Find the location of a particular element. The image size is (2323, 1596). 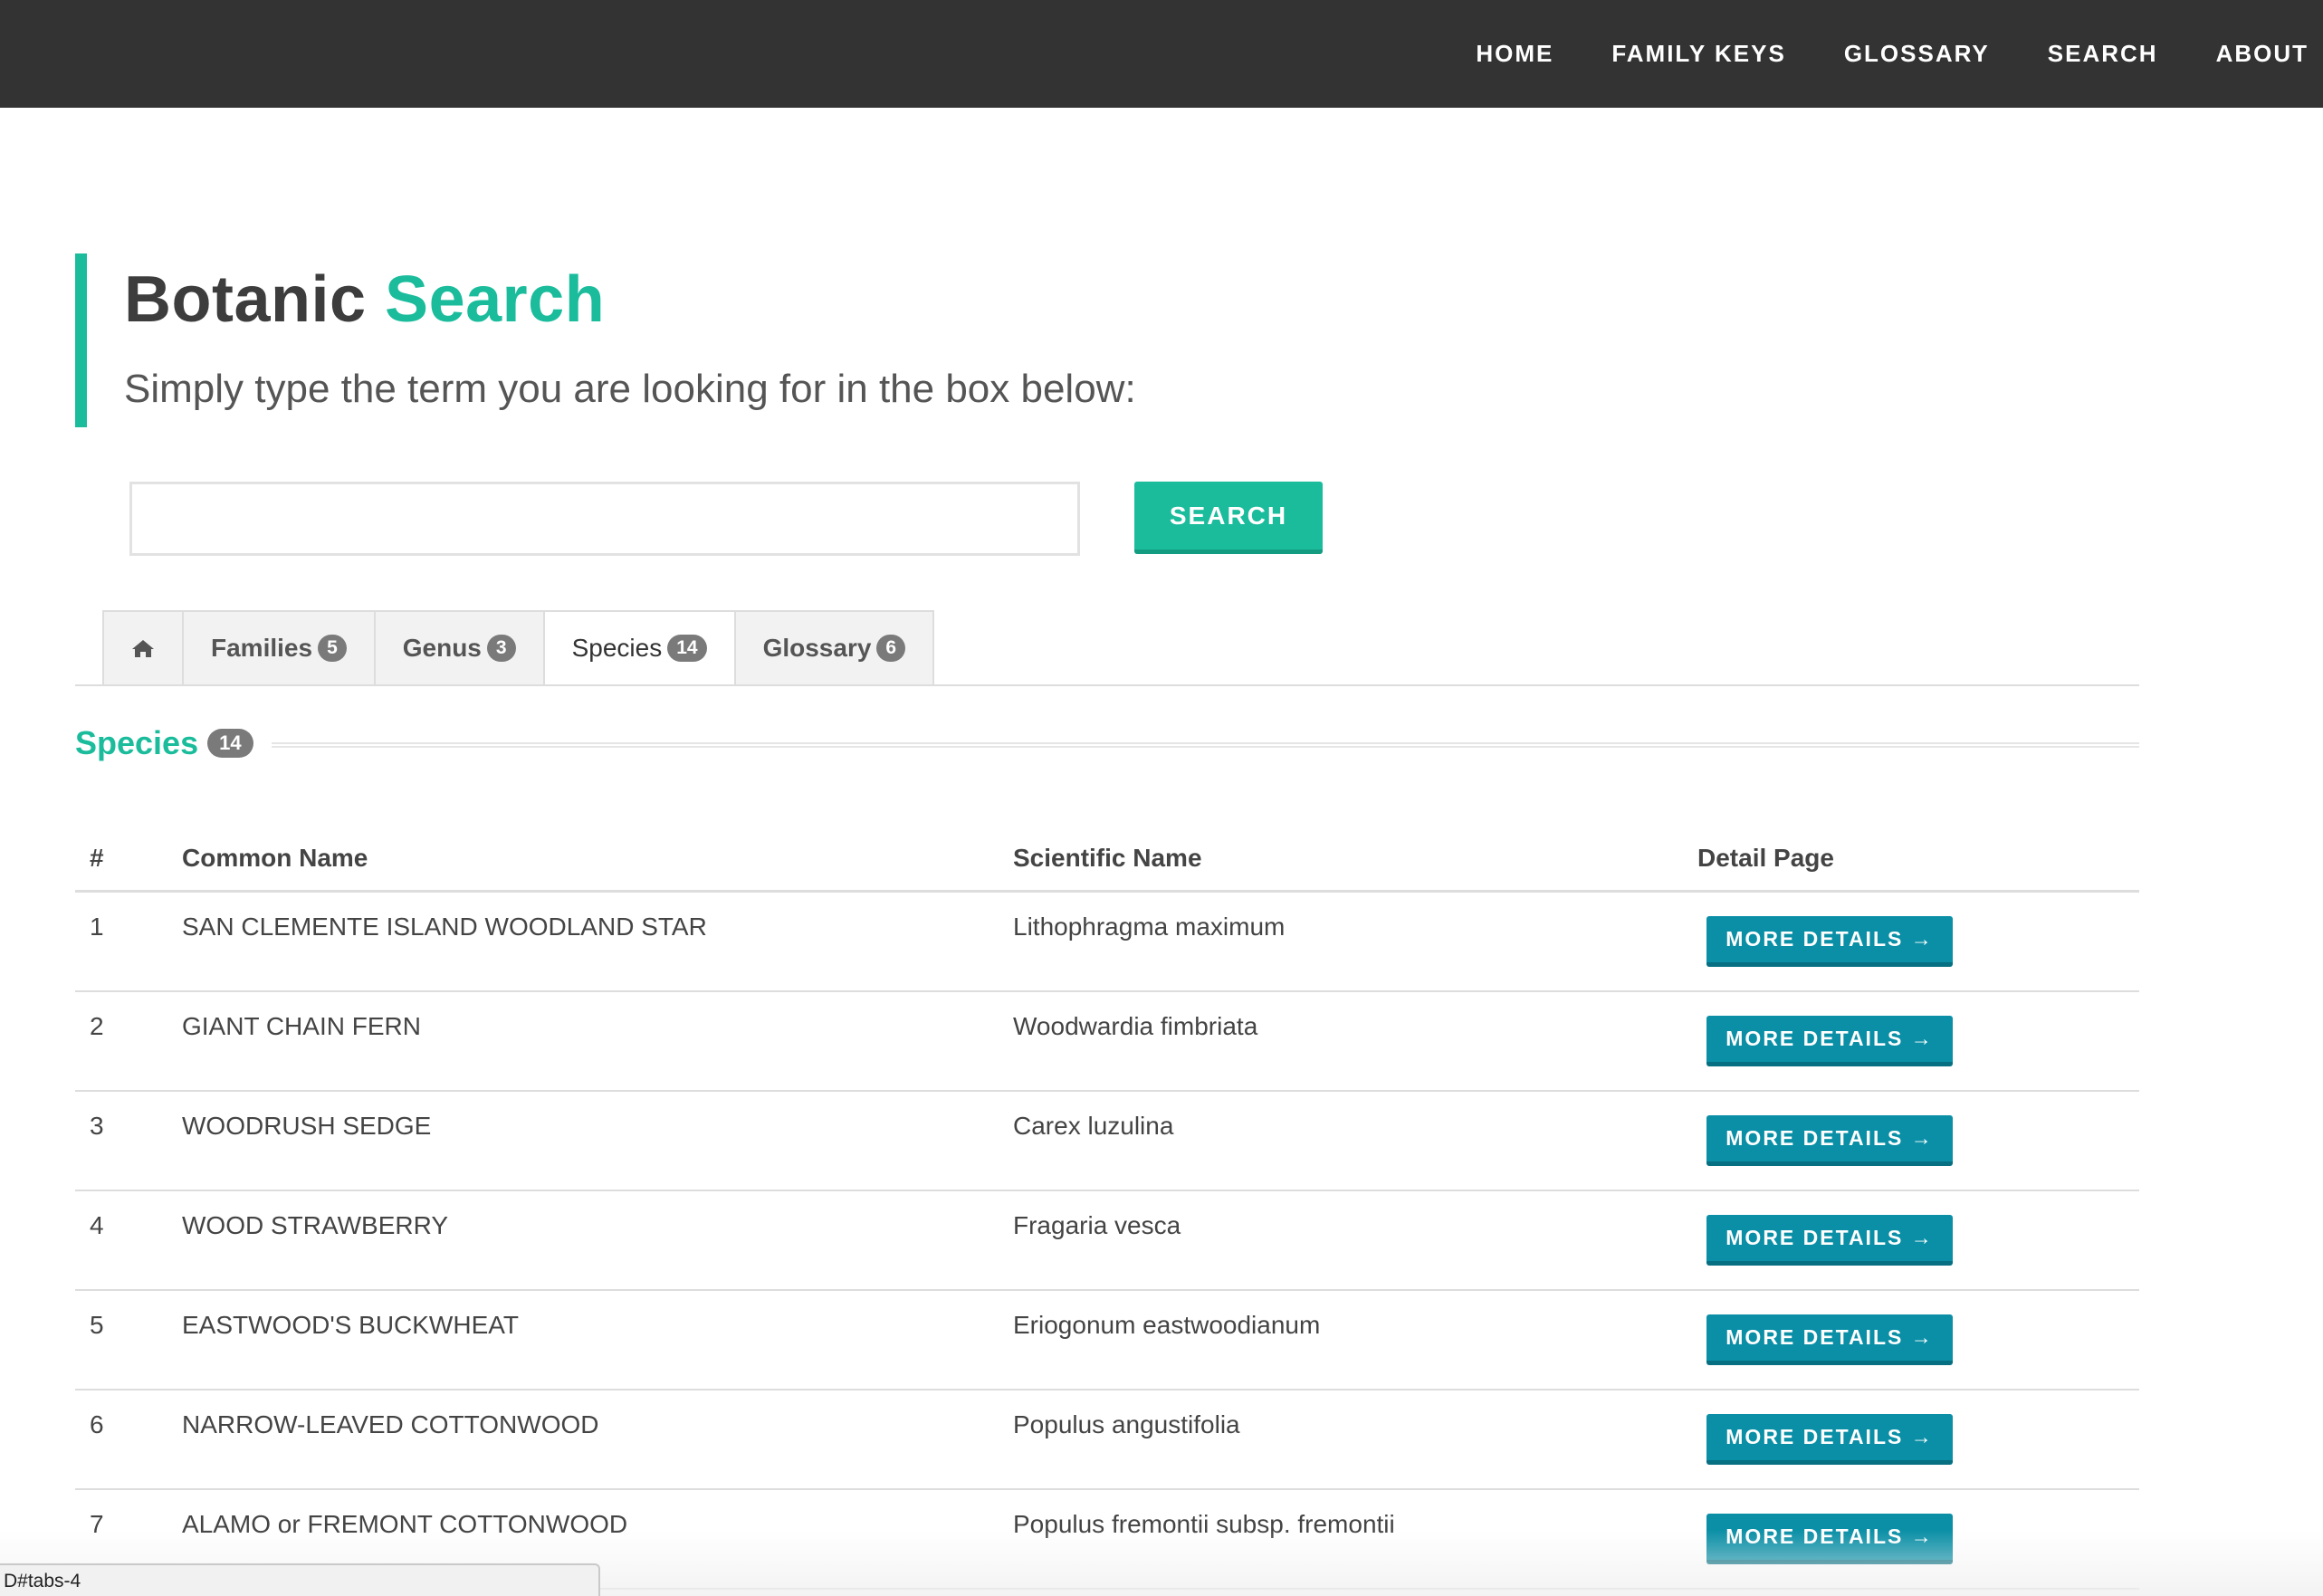

main-nav: HOME FAMILY KEYS GLOSSARY SEARCH ABOUT is located at coordinates (1870, 54).